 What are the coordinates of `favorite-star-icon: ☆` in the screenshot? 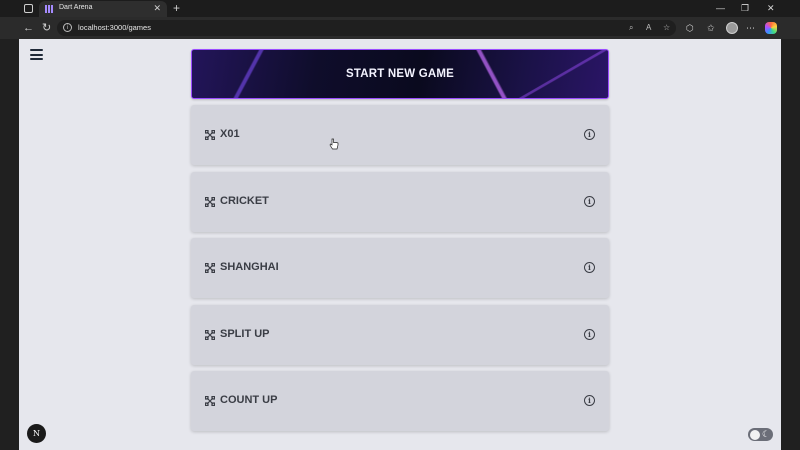 It's located at (666, 28).